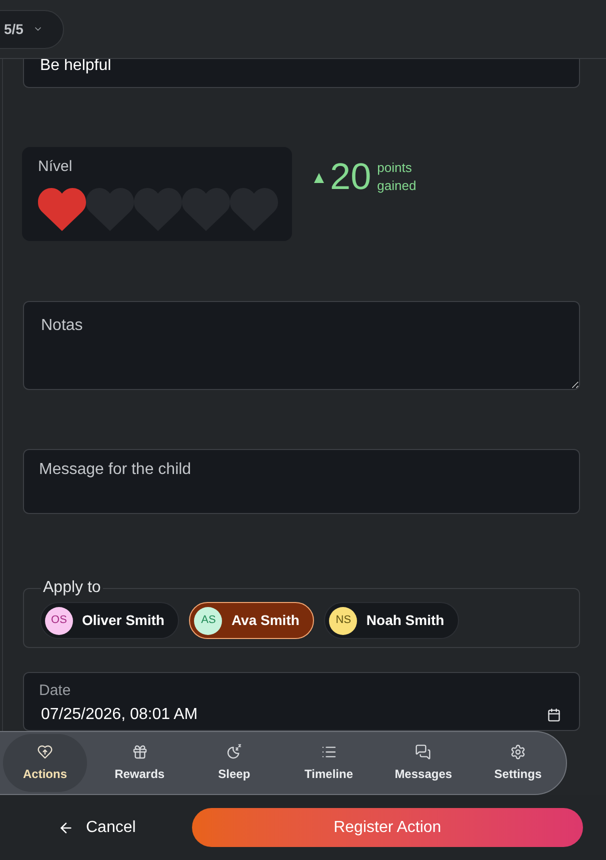 This screenshot has width=606, height=860. Describe the element at coordinates (518, 763) in the screenshot. I see `nav-tab: Settings` at that location.